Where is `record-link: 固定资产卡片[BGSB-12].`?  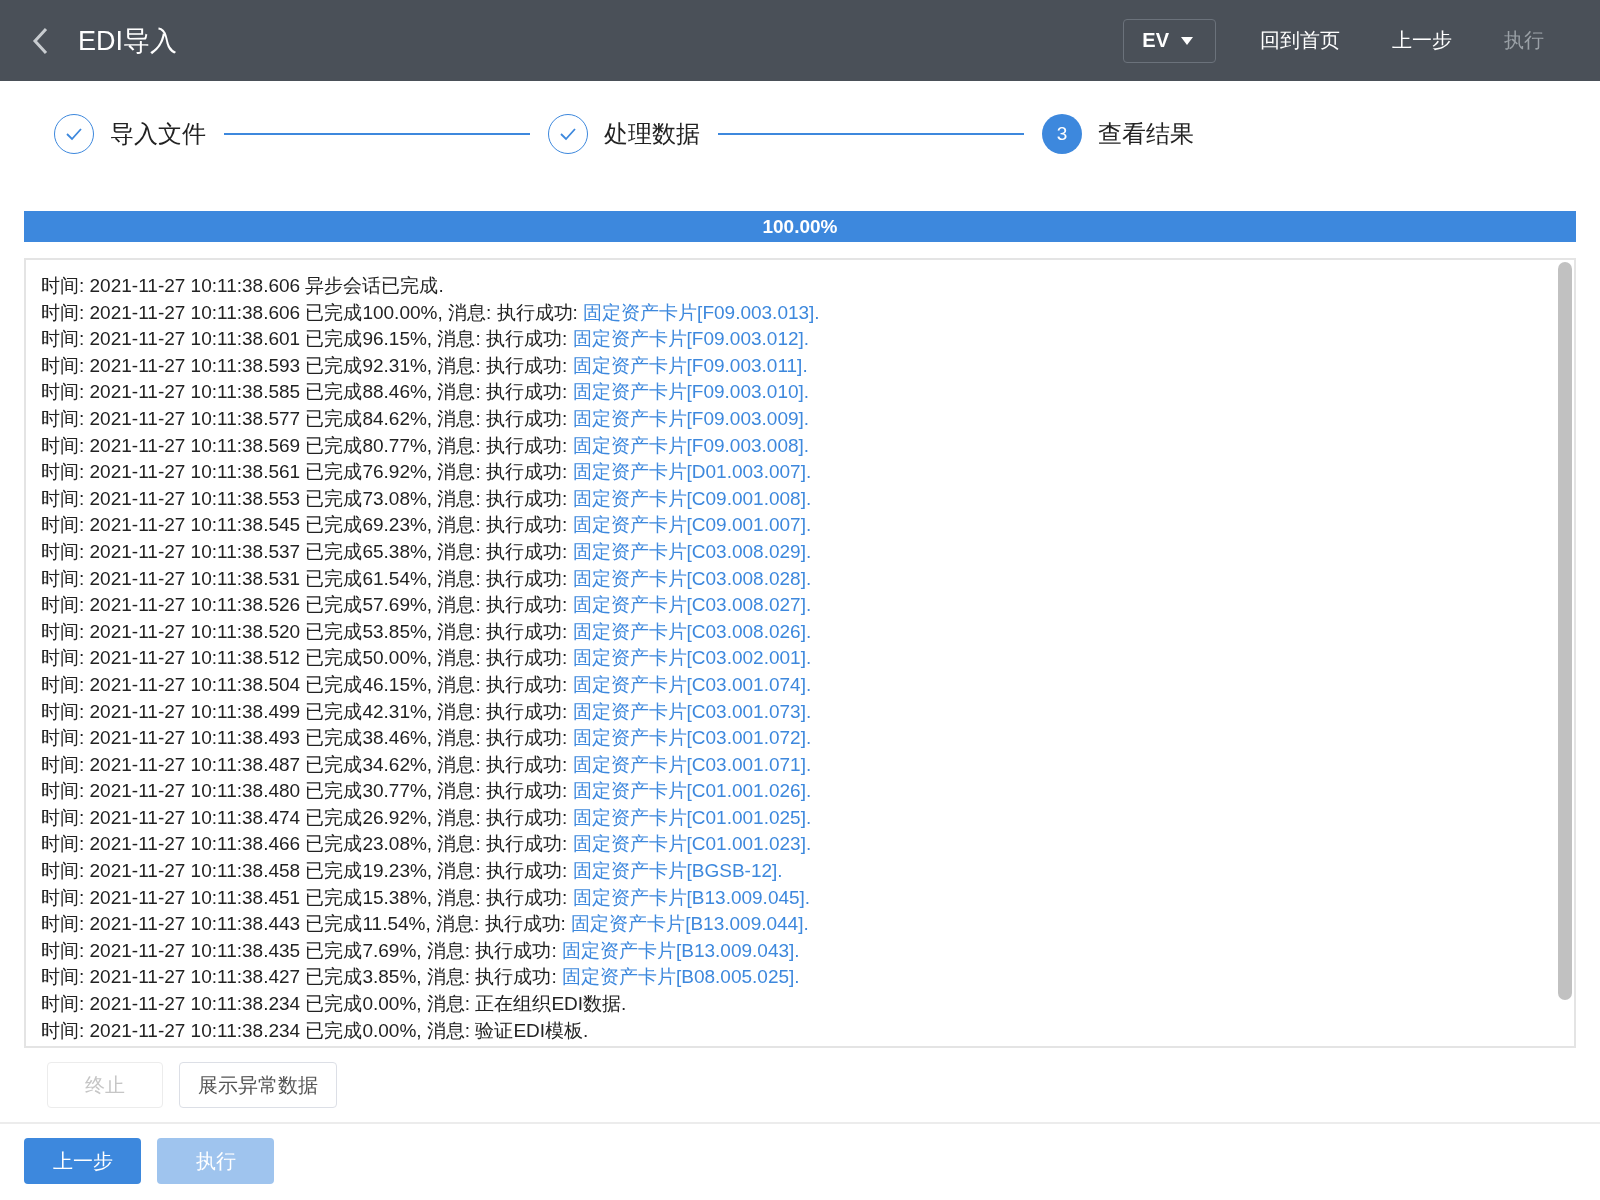
record-link: 固定资产卡片[BGSB-12]. is located at coordinates (677, 871).